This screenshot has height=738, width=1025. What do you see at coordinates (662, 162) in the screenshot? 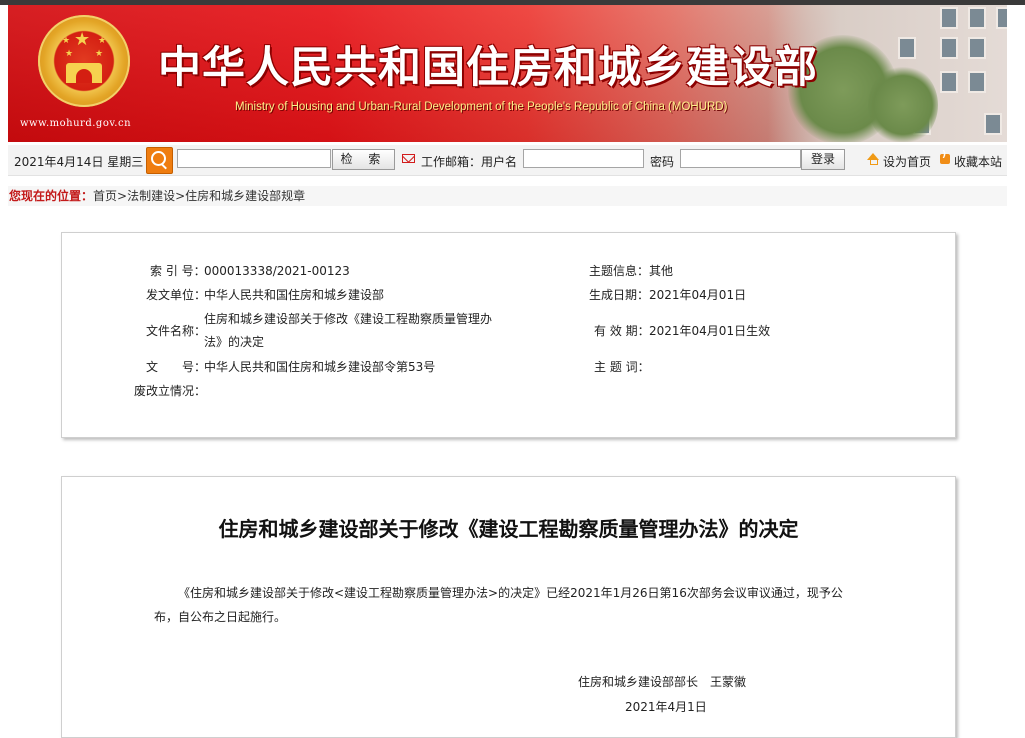
I see `password-label: 密码` at bounding box center [662, 162].